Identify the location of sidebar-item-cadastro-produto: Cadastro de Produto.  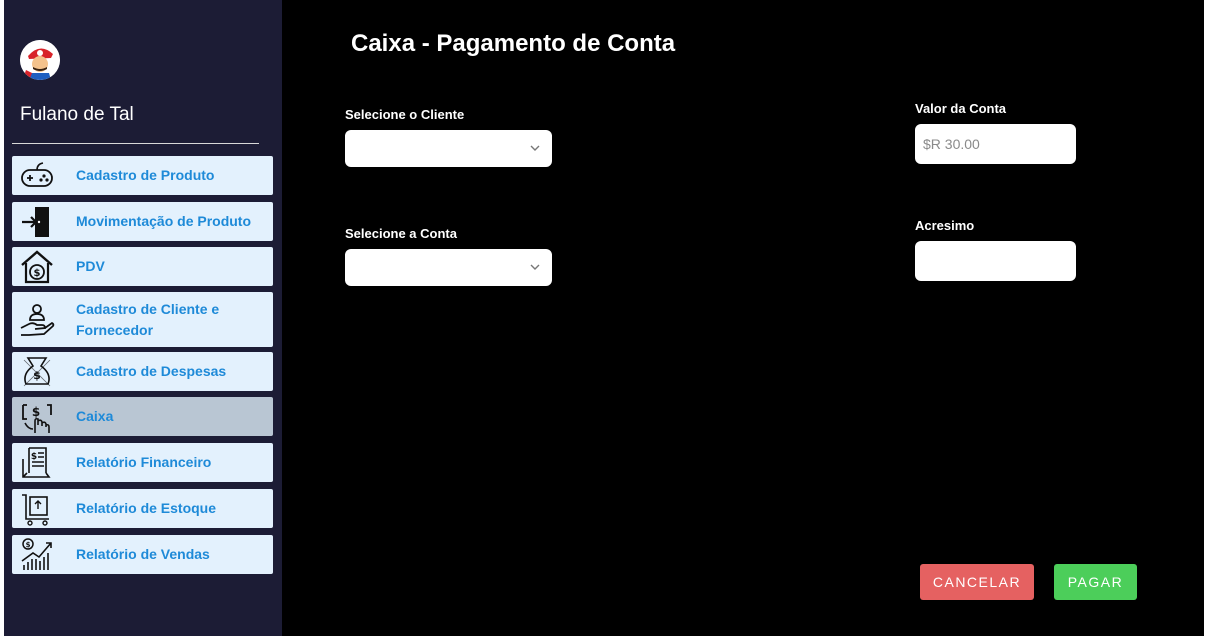
(142, 175).